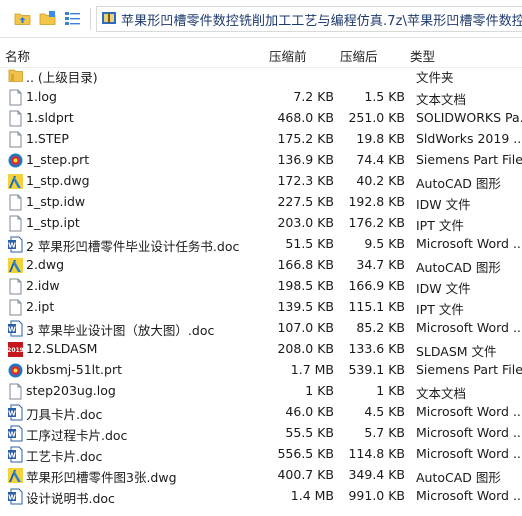 The height and width of the screenshot is (516, 522). I want to click on toolbar-separator, so click(90, 19).